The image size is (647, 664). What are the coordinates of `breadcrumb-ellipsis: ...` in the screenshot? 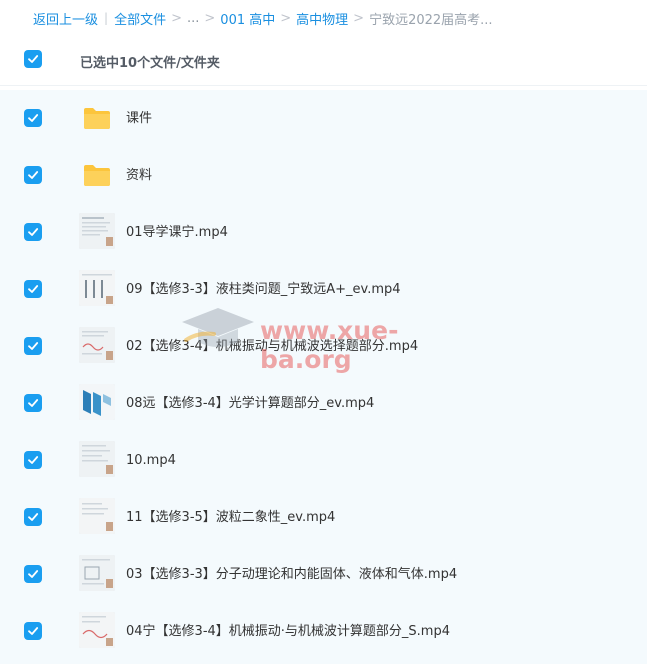 It's located at (193, 18).